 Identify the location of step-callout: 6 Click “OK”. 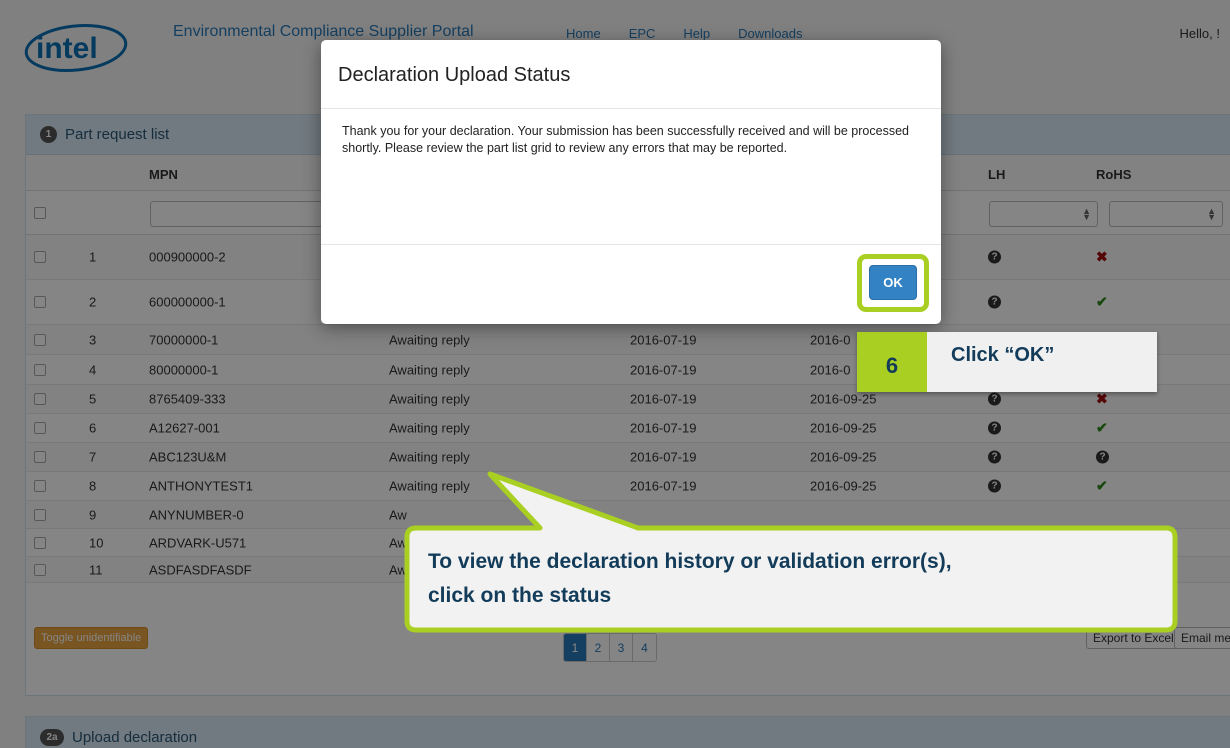
(1007, 362).